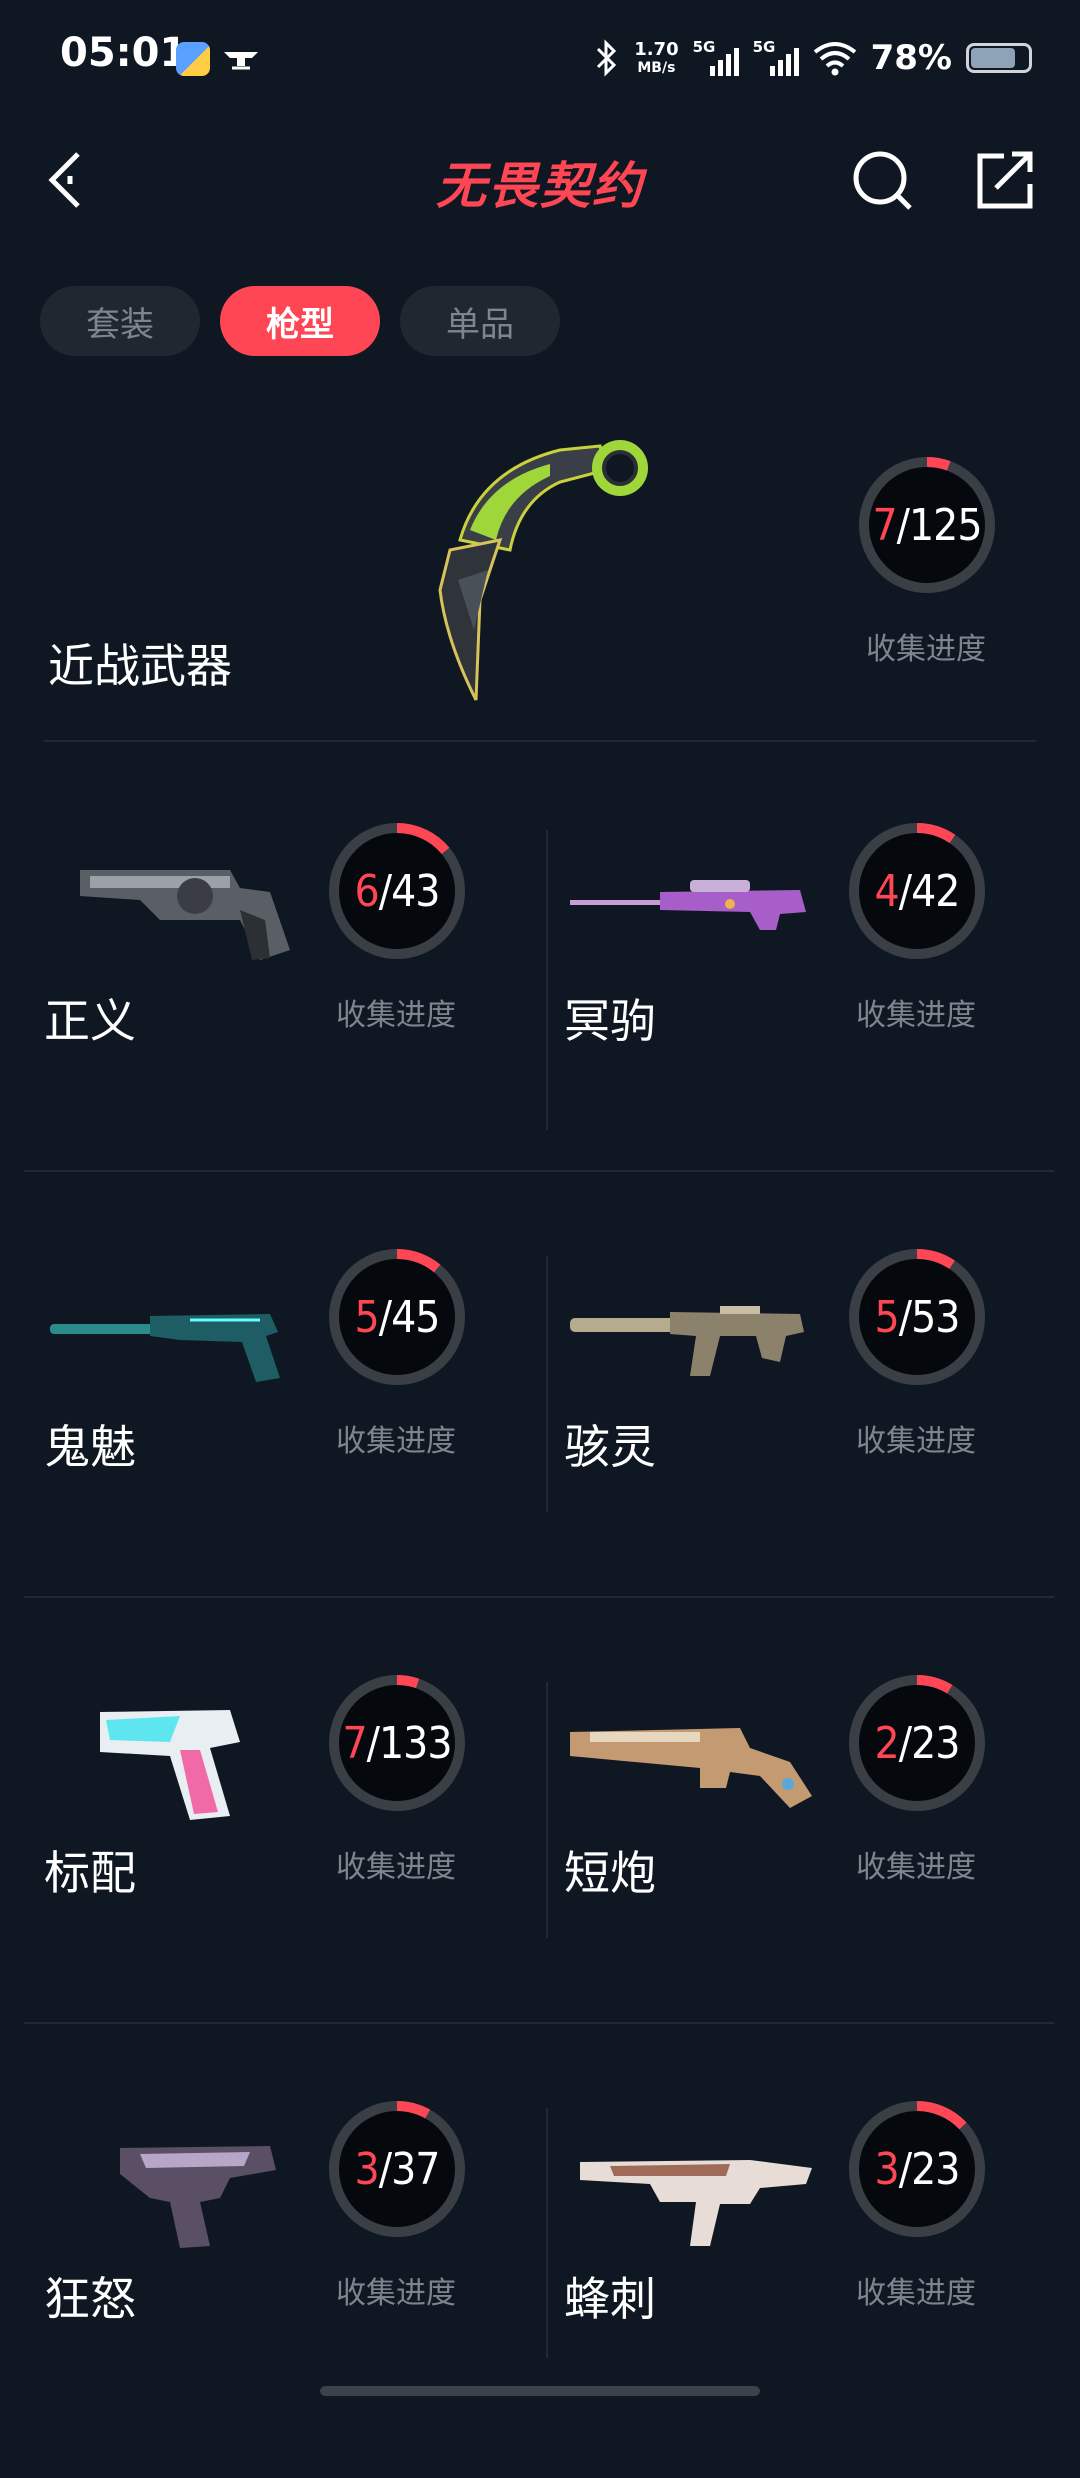  What do you see at coordinates (610, 1021) in the screenshot?
I see `weapon-name: 冥驹` at bounding box center [610, 1021].